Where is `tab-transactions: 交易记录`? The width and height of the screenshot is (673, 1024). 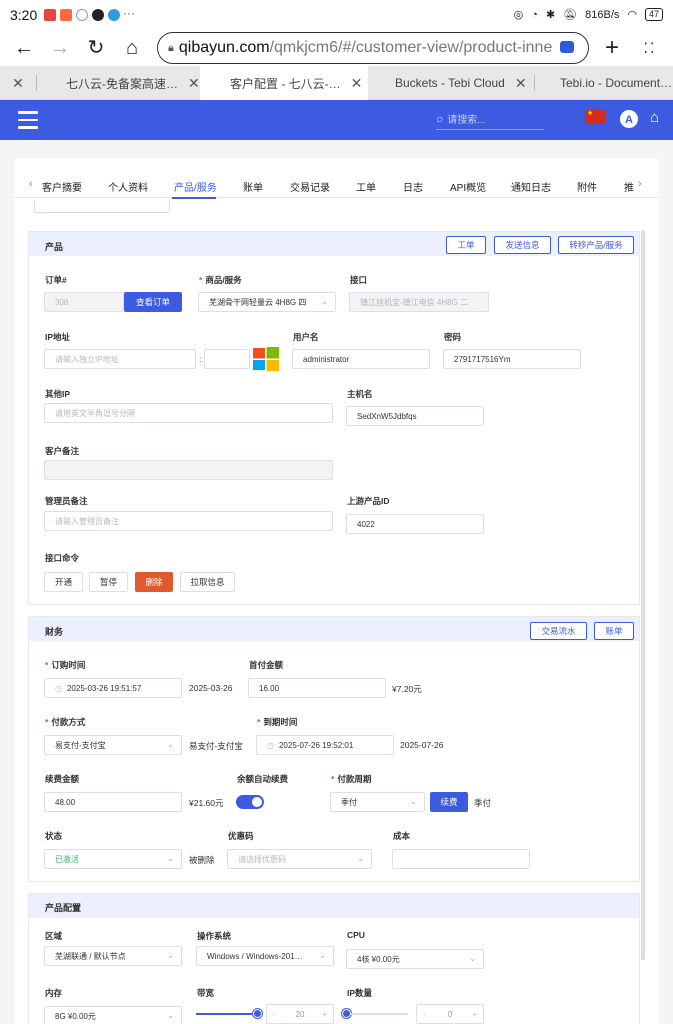 tab-transactions: 交易记录 is located at coordinates (310, 186).